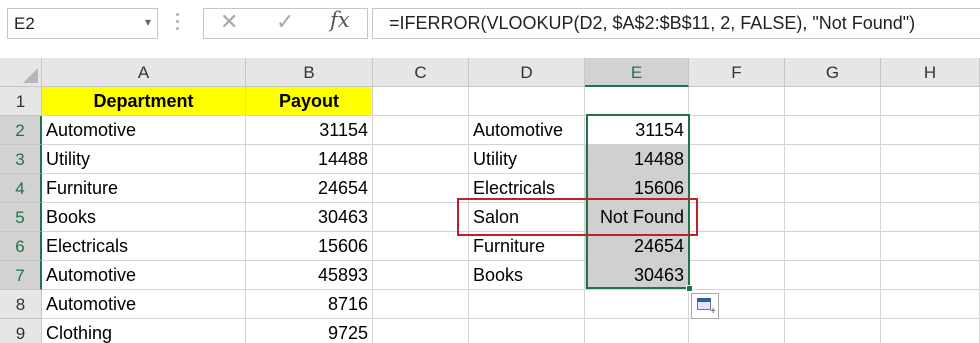 The height and width of the screenshot is (343, 980). What do you see at coordinates (309, 188) in the screenshot?
I see `cell-b4: 24654` at bounding box center [309, 188].